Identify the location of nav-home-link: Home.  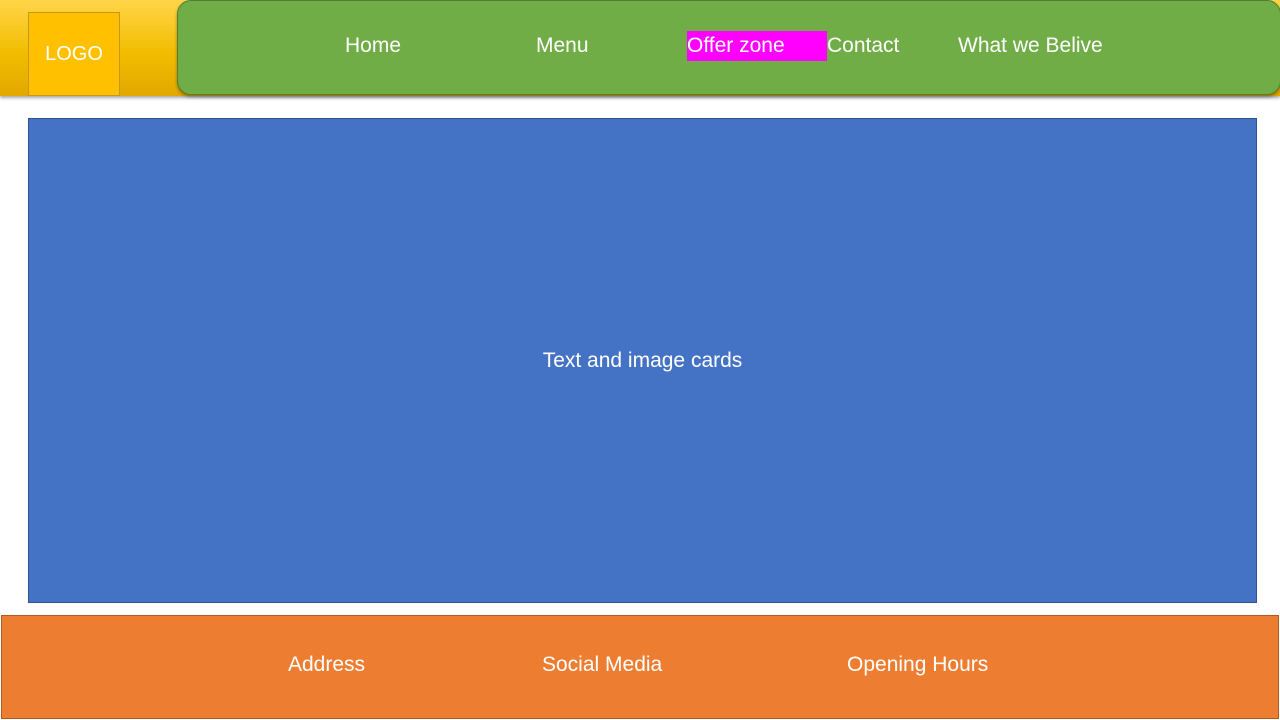
(373, 46).